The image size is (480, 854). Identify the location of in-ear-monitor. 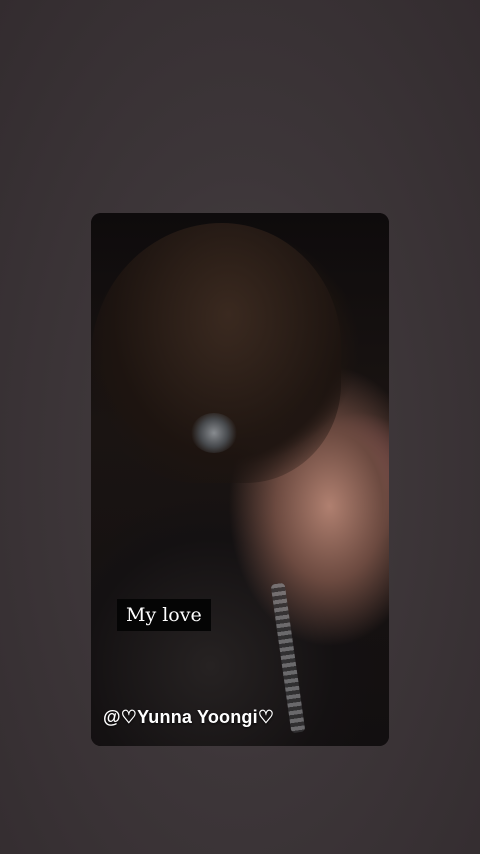
(214, 433).